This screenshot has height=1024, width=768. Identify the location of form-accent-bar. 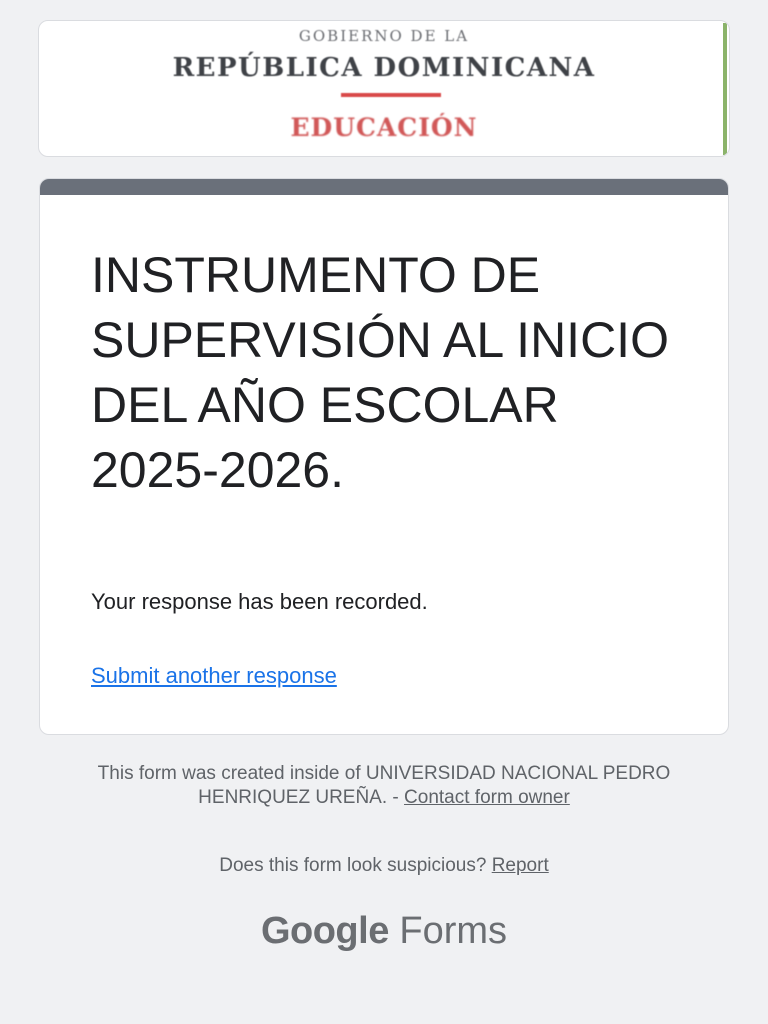
(384, 187).